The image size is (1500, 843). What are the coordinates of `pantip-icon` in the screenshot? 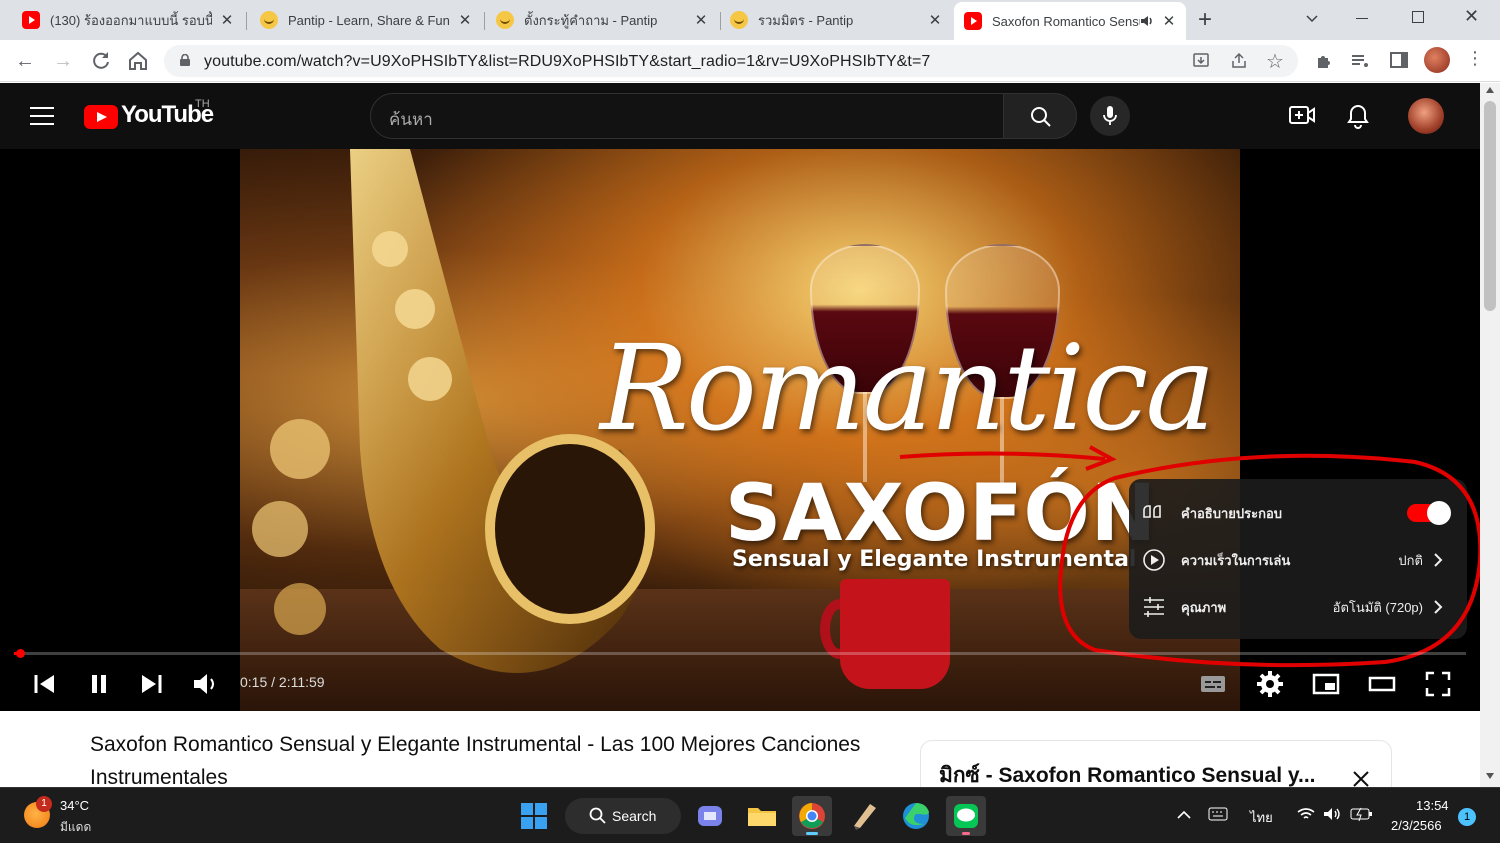 It's located at (739, 20).